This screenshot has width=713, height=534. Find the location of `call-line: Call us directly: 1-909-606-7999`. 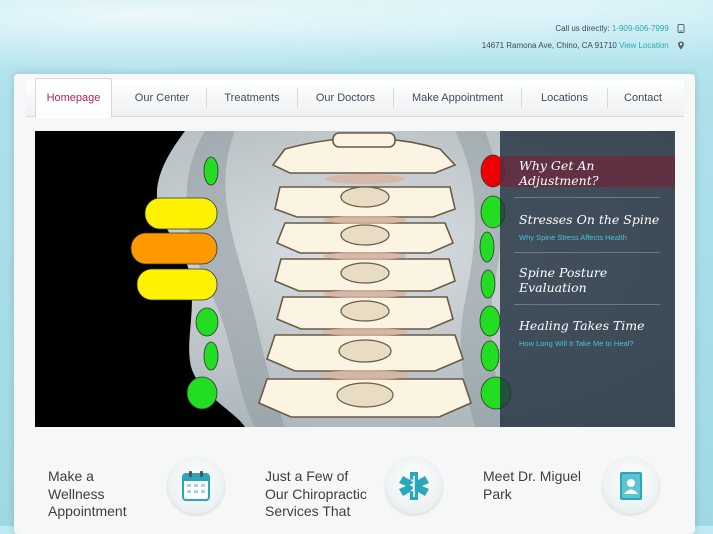

call-line: Call us directly: 1-909-606-7999 is located at coordinates (620, 29).